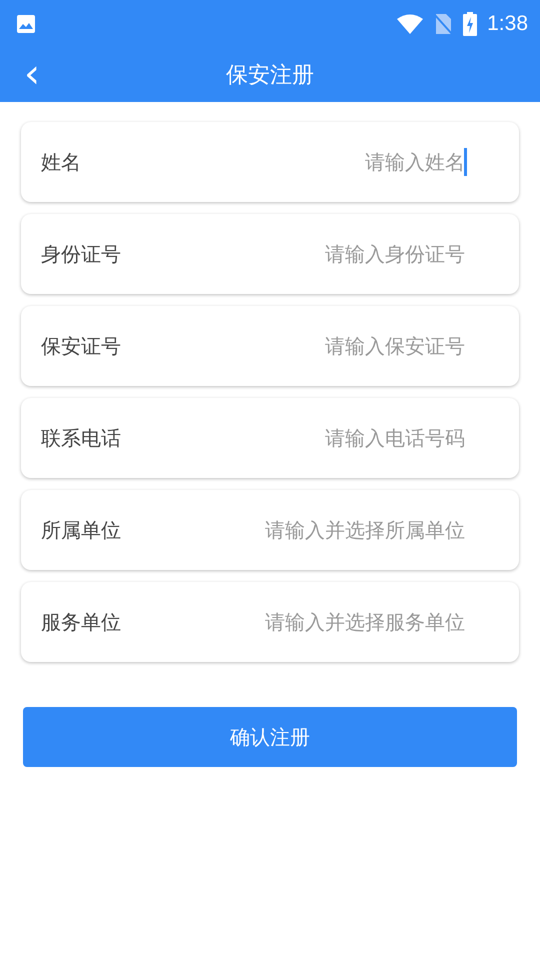 The height and width of the screenshot is (960, 540). I want to click on input-field: 请输入并选择所属单位, so click(293, 530).